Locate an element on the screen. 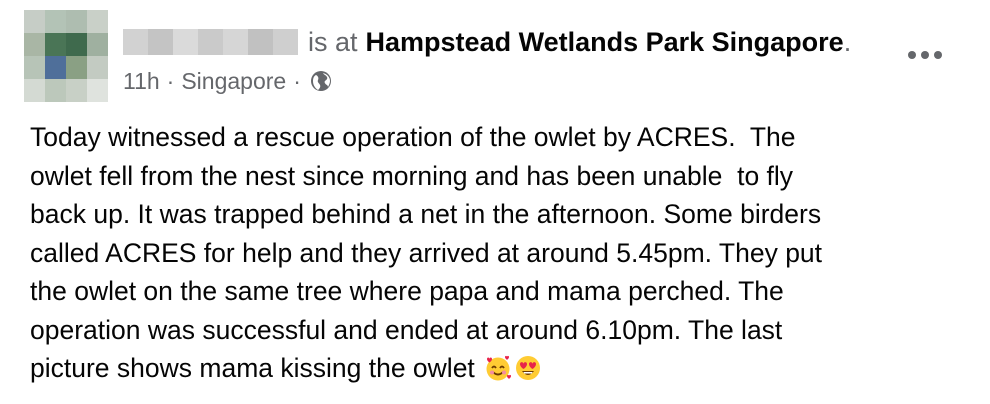 This screenshot has width=990, height=404. globe-icon is located at coordinates (321, 81).